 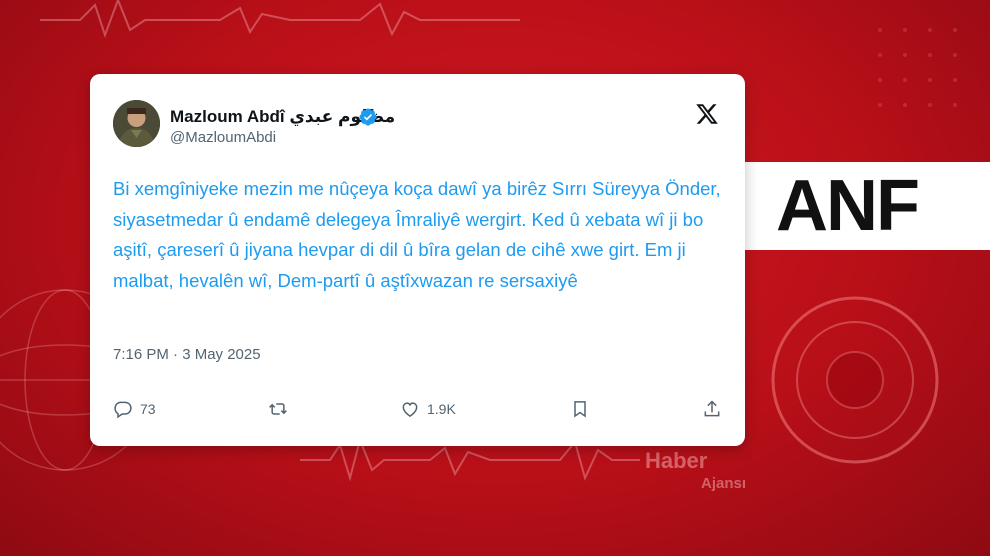 I want to click on agency-word-haber: Haber, so click(x=676, y=460).